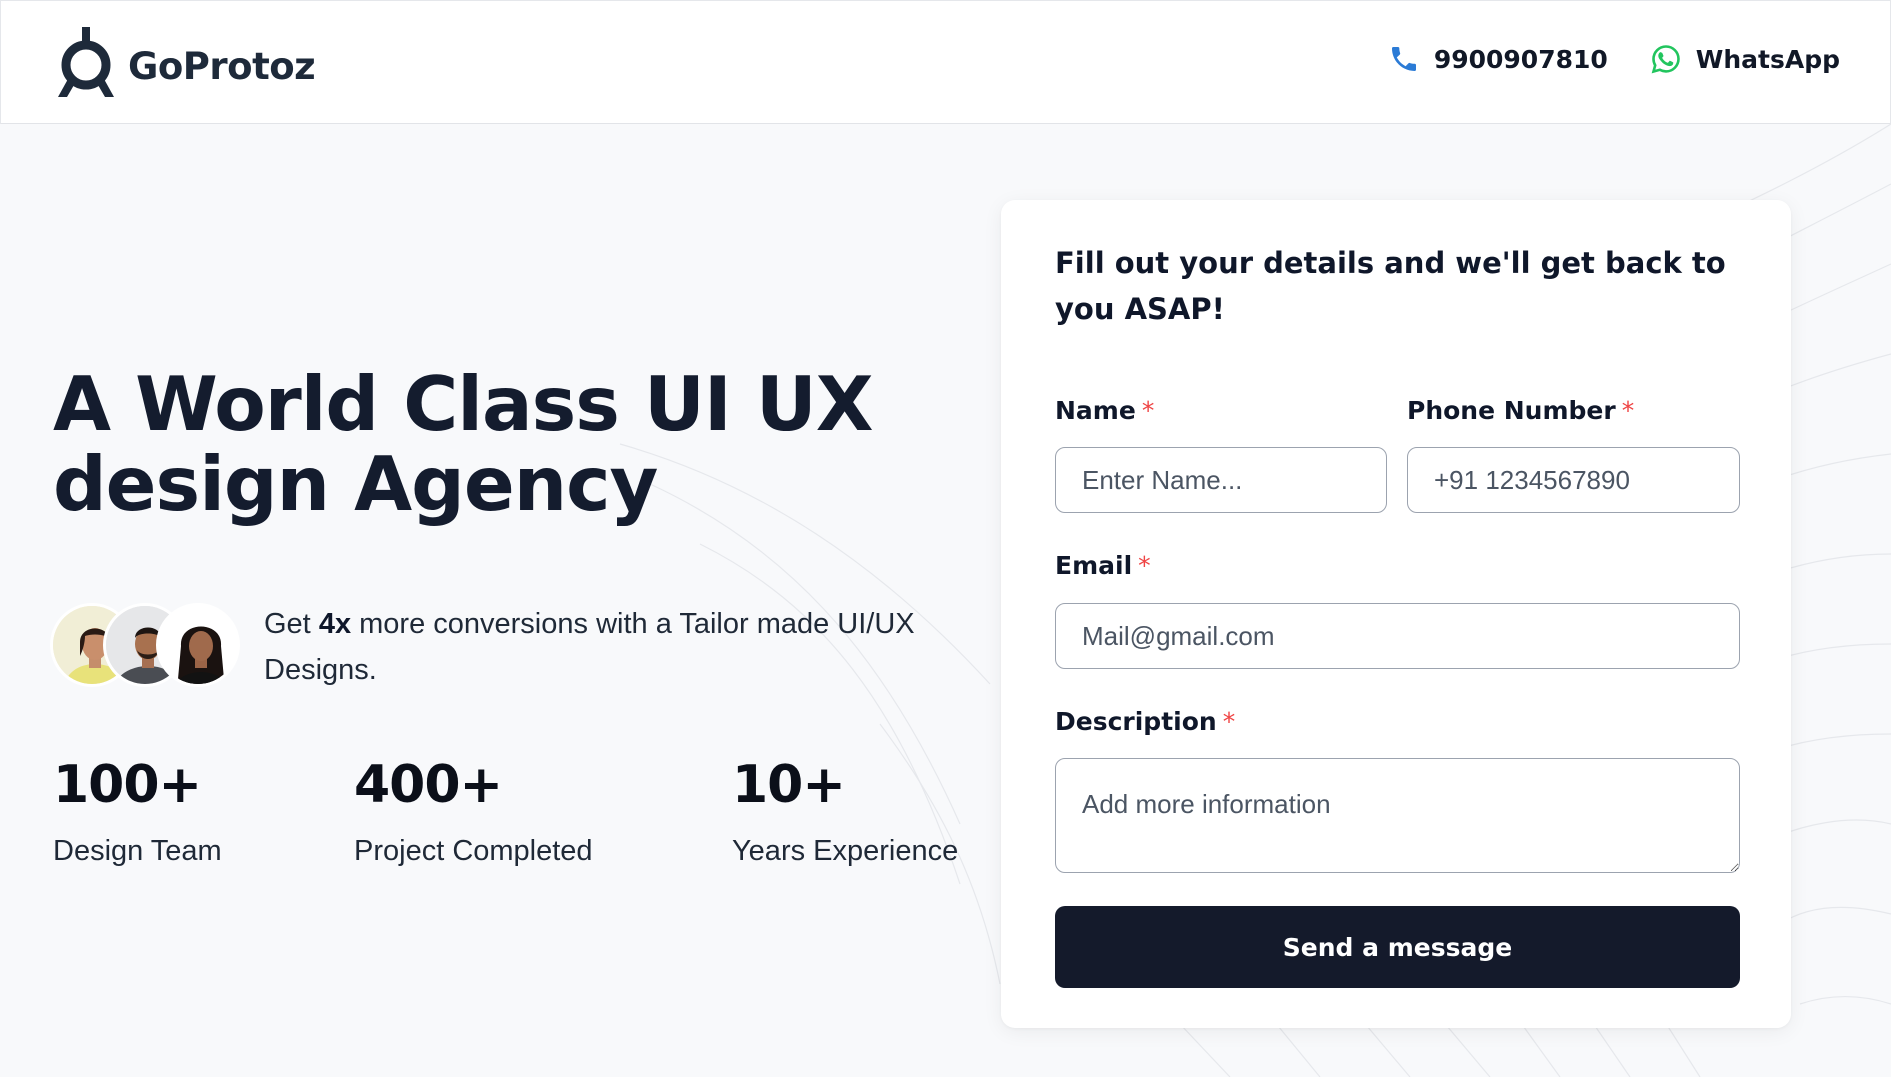  I want to click on whatsapp-link: WhatsApp, so click(1745, 59).